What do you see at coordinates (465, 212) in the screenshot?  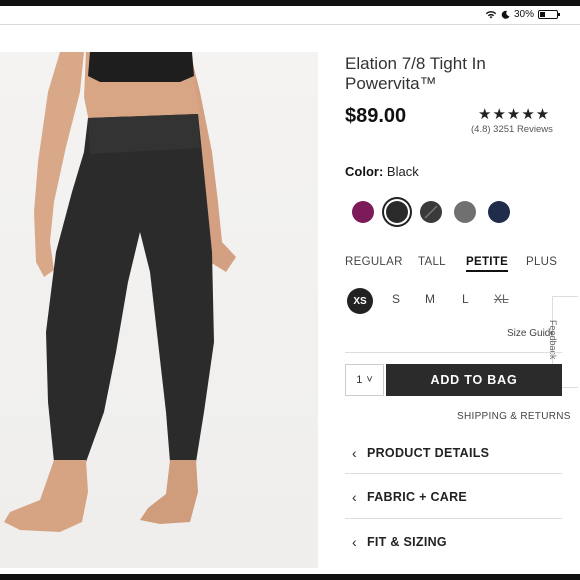 I see `swatch-grey` at bounding box center [465, 212].